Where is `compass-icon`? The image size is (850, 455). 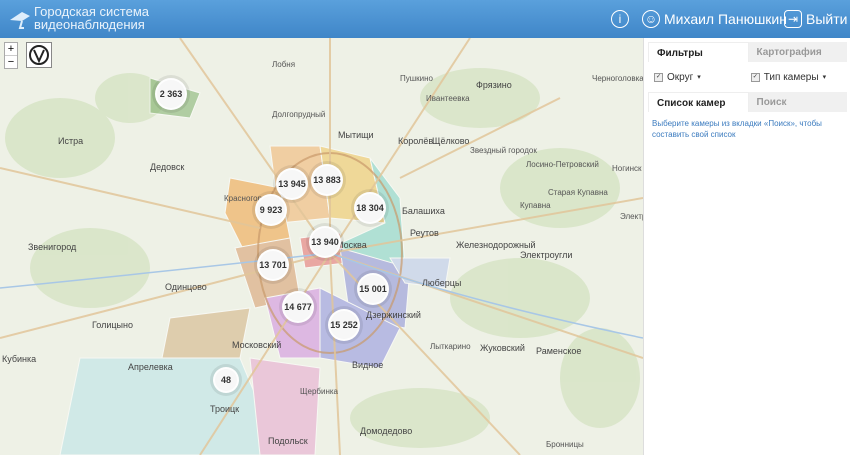
compass-icon is located at coordinates (39, 55).